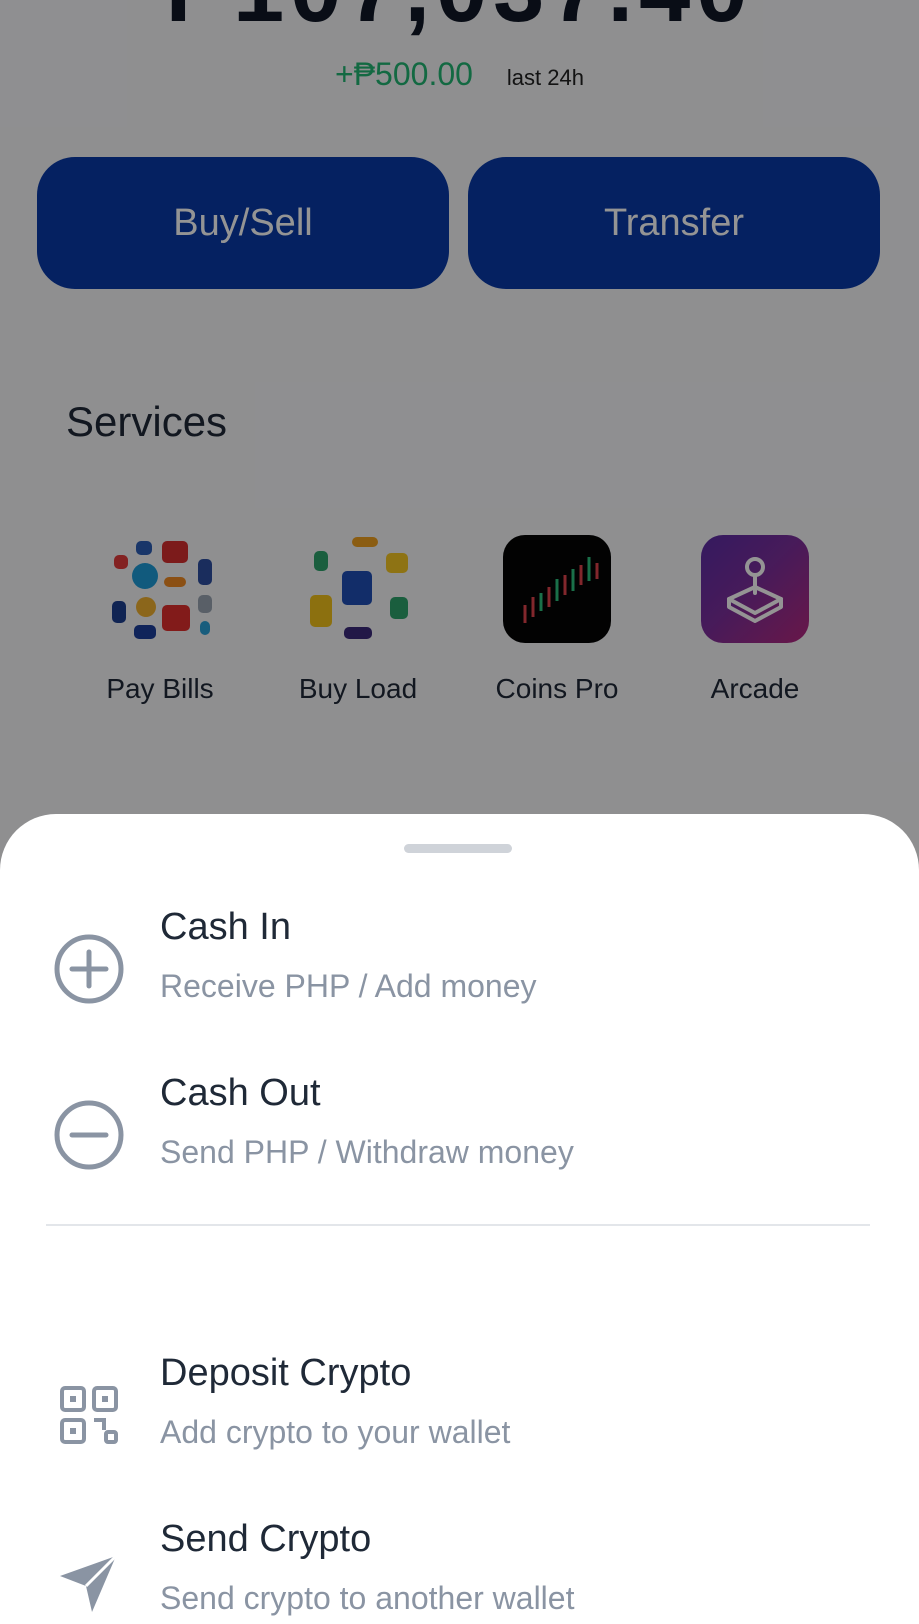 The width and height of the screenshot is (919, 1624). I want to click on menu-item-cash-in: Cash In Receive PHP / Add money, so click(459, 976).